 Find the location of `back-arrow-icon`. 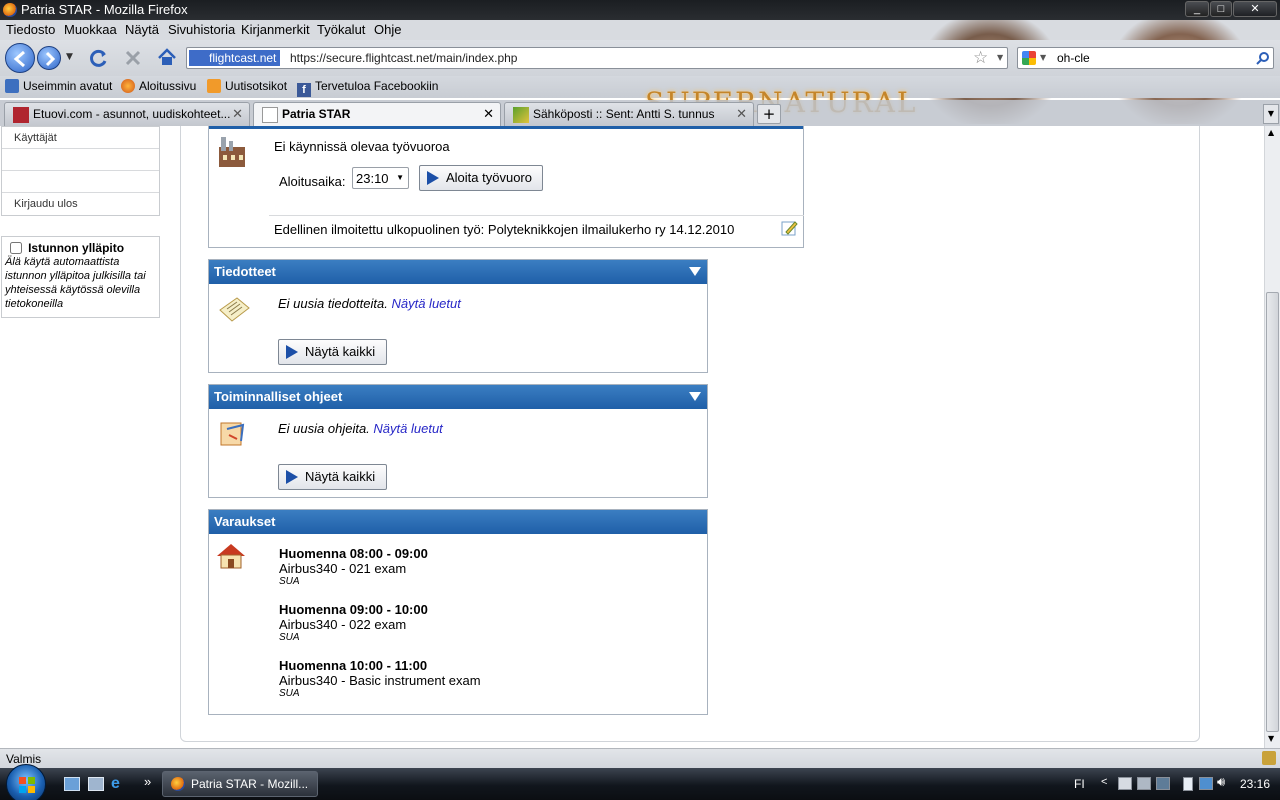

back-arrow-icon is located at coordinates (19, 59).